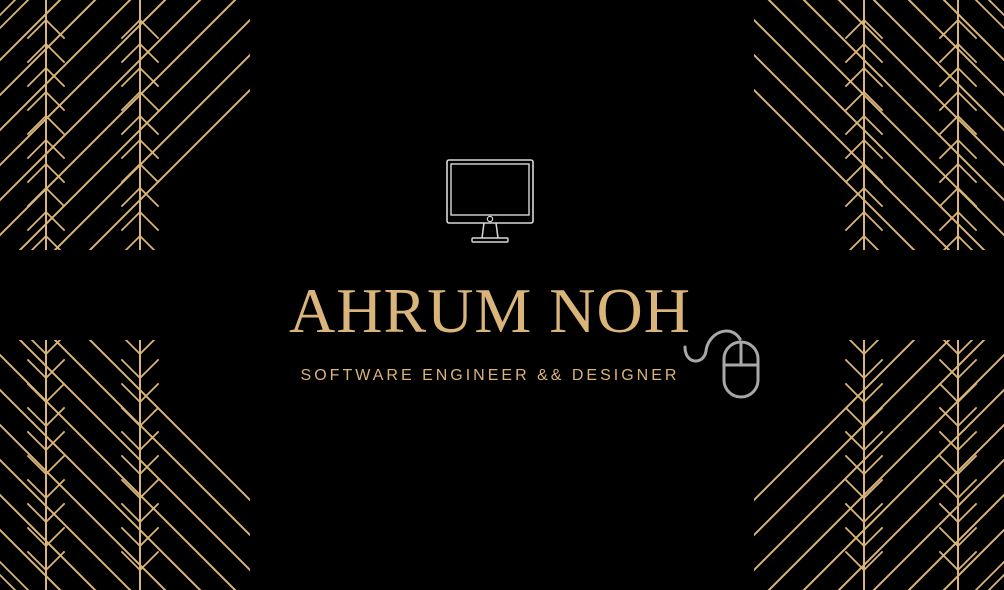 This screenshot has height=590, width=1004. Describe the element at coordinates (722, 363) in the screenshot. I see `computer-mouse-icon` at that location.